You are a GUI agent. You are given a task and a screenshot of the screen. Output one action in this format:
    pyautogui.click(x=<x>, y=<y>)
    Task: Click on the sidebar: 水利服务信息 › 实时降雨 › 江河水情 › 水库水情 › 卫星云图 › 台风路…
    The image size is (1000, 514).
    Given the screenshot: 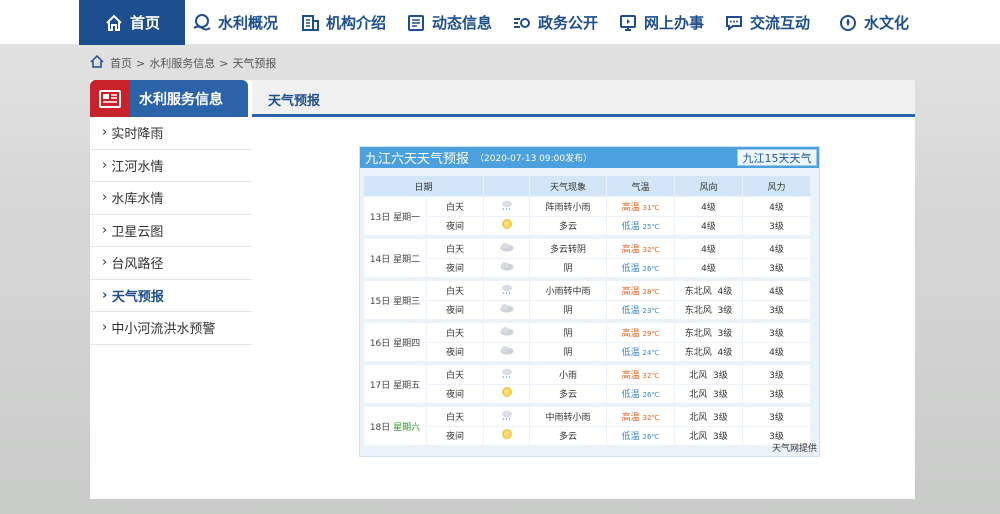 What is the action you would take?
    pyautogui.click(x=171, y=289)
    